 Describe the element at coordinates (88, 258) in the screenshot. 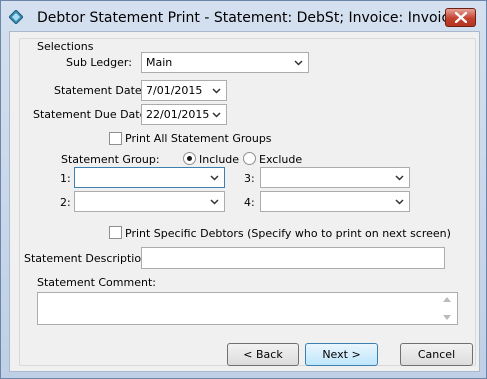

I see `statement-description-label: Statement Description:` at that location.